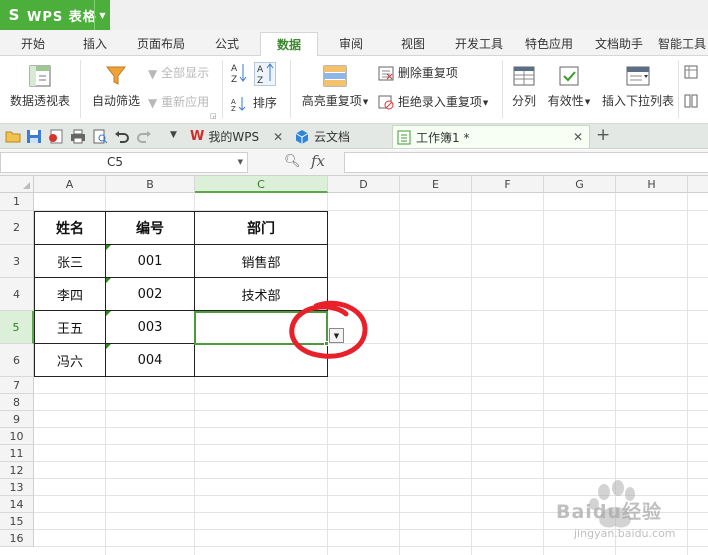  I want to click on zoom-lookup-icon: 🔍︎, so click(292, 161).